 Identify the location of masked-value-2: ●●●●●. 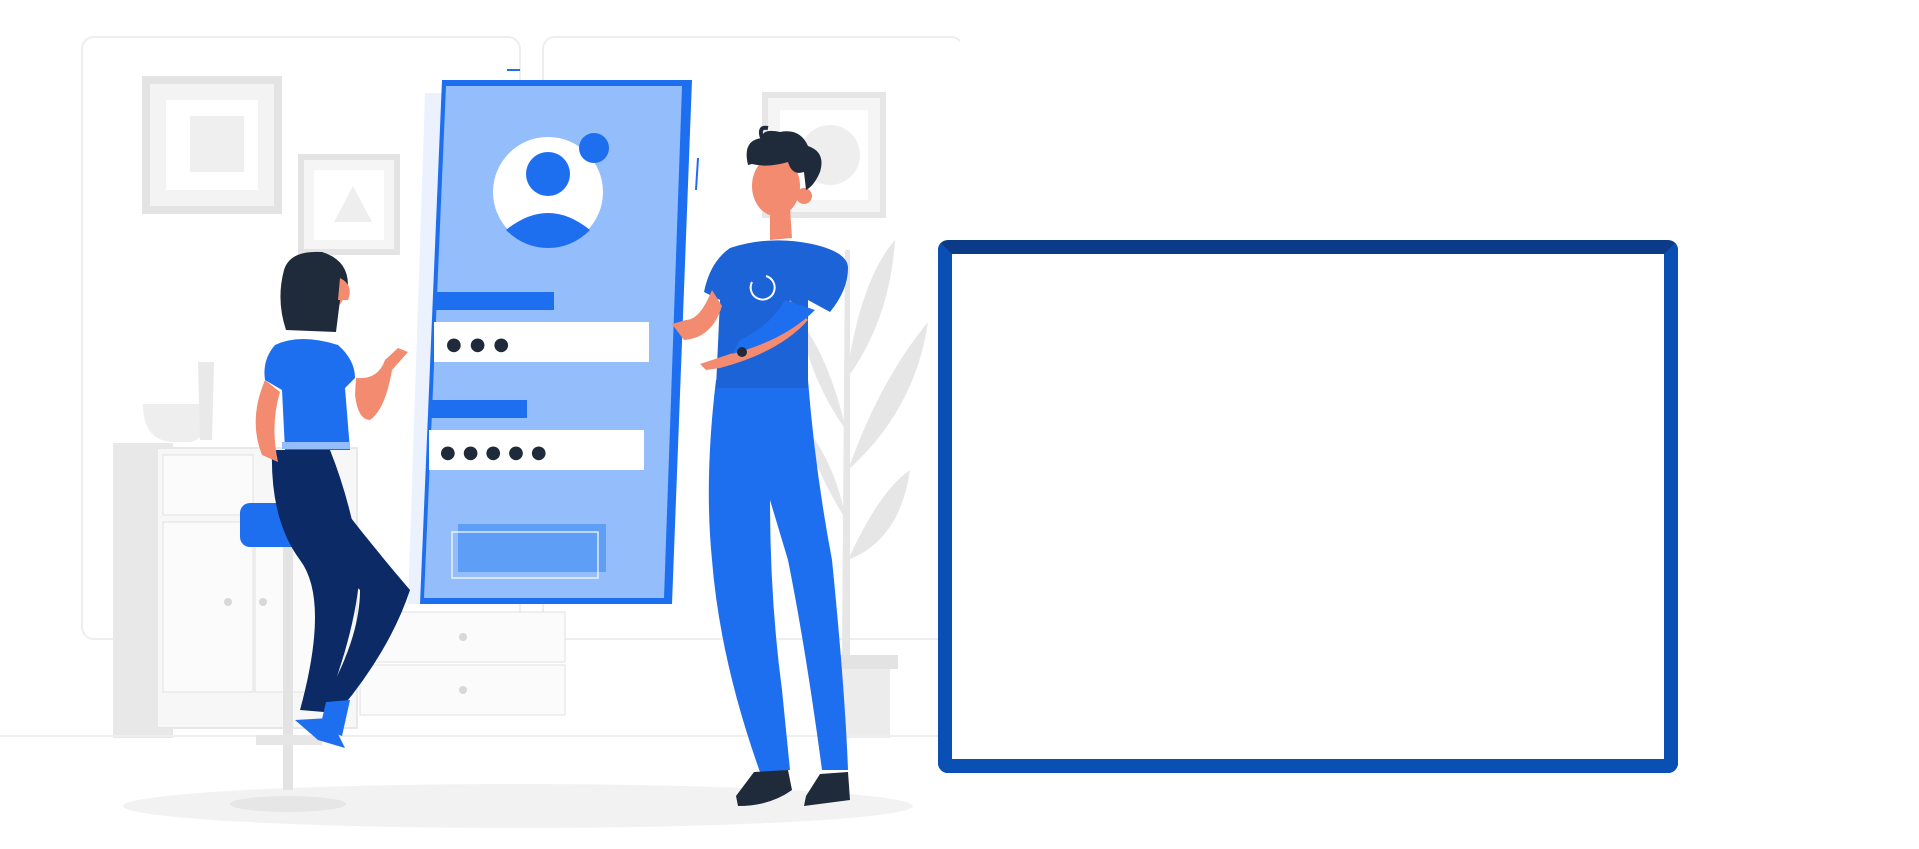
(497, 452).